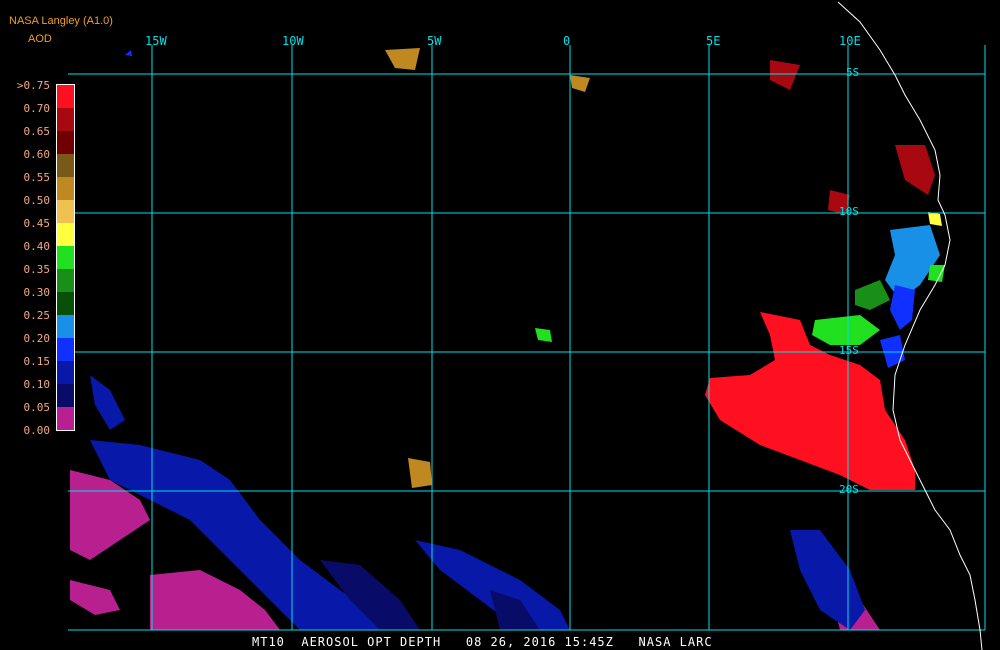  Describe the element at coordinates (33, 85) in the screenshot. I see `legend-label: >0.75` at that location.